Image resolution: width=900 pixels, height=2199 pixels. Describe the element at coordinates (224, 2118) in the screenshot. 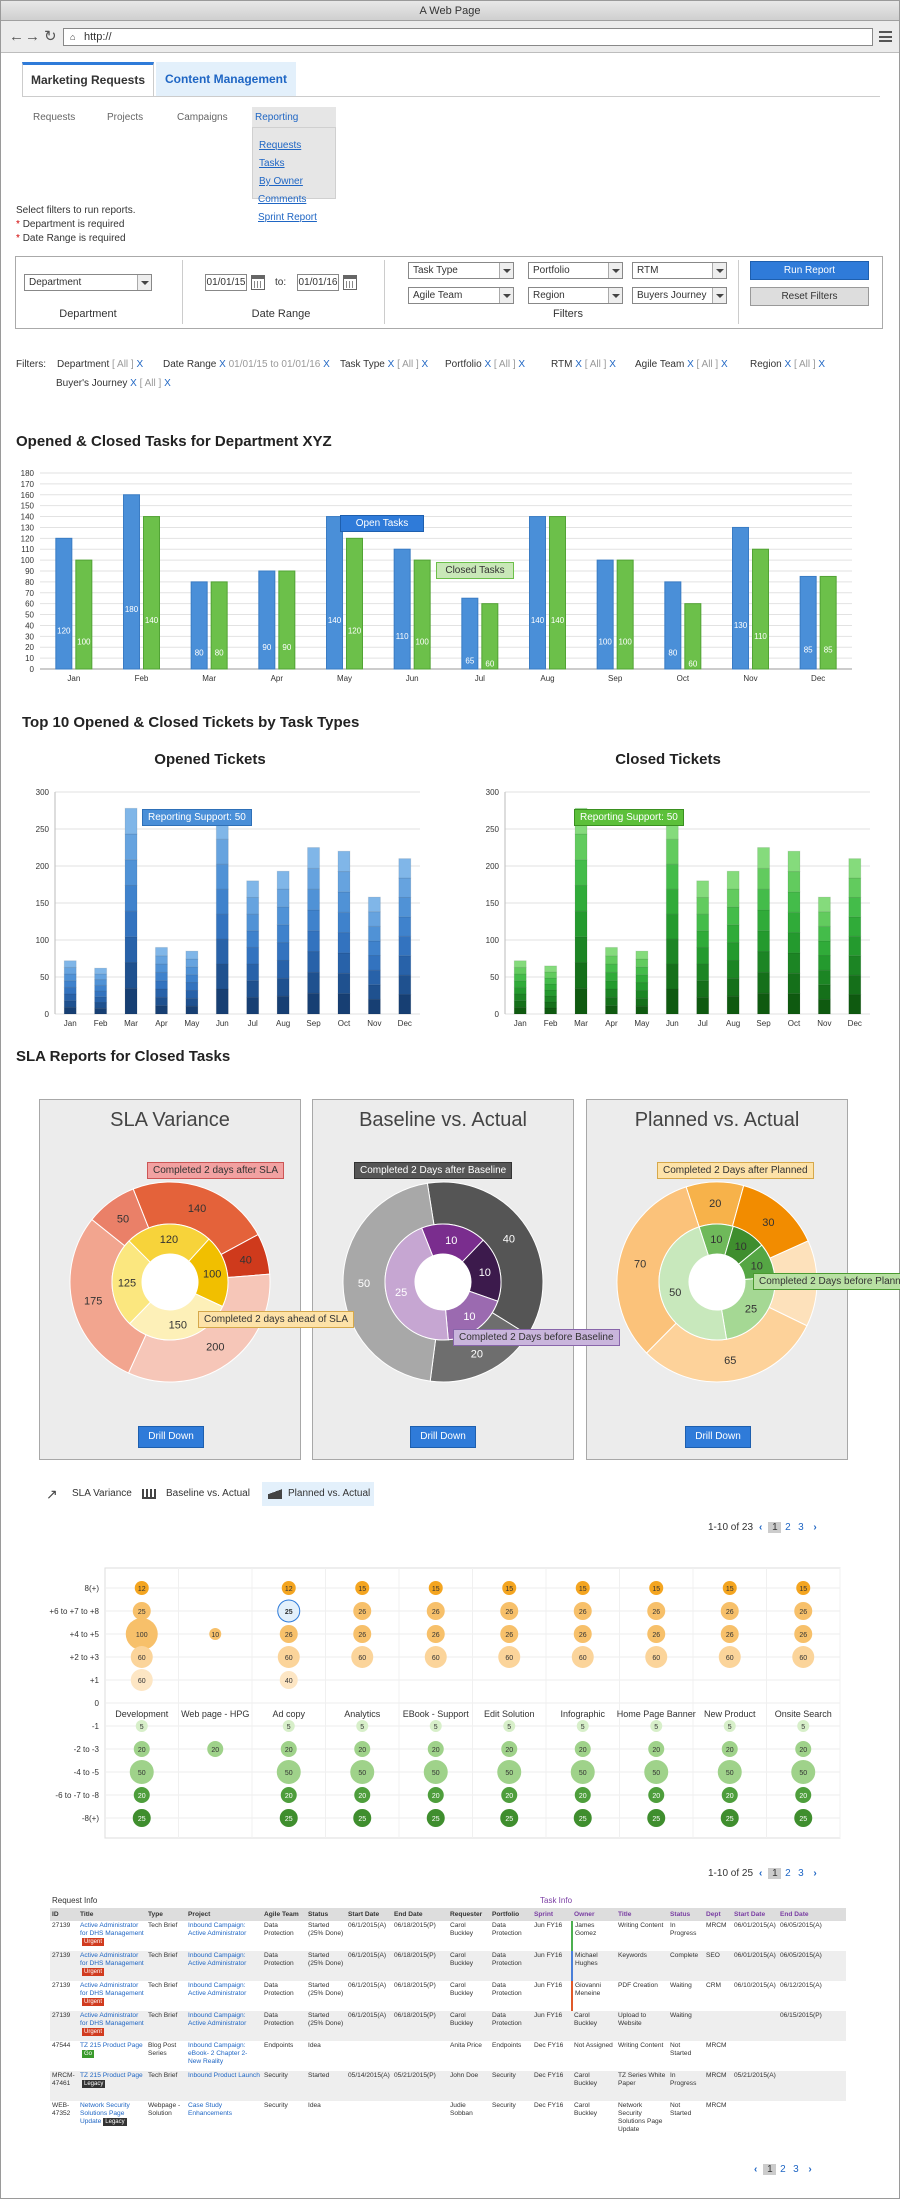

I see `table-cell: Case Study Enhancements` at that location.